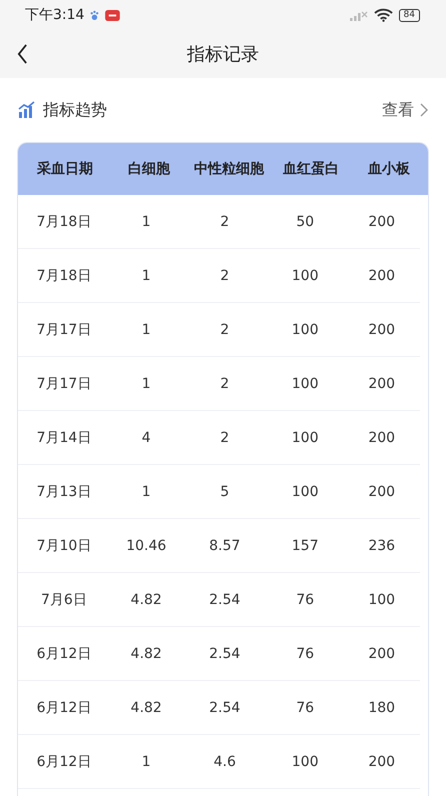 The image size is (446, 796). I want to click on column-header: 中性粒细胞, so click(228, 169).